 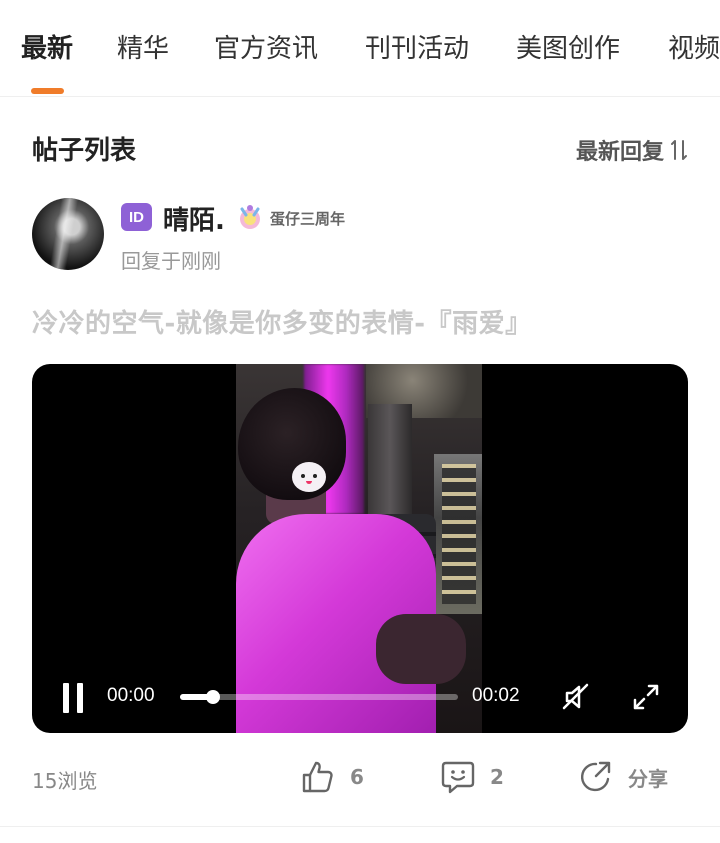 I want to click on section-title: 帖子列表, so click(x=84, y=151).